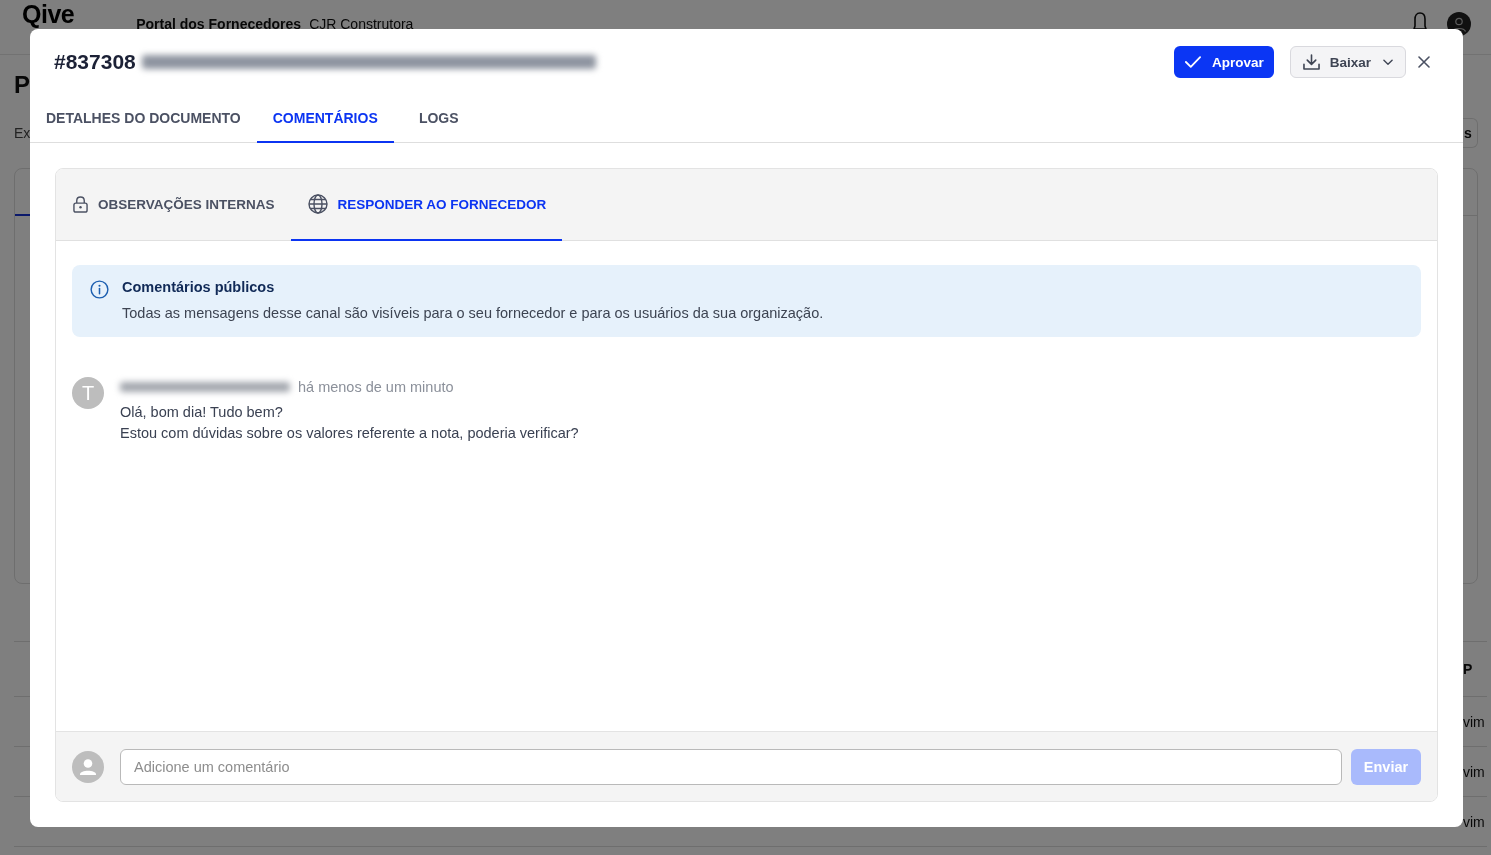 This screenshot has width=1491, height=855. What do you see at coordinates (349, 433) in the screenshot?
I see `comment-text: Estou com dúvidas sobre os valores referente a nota, poderia verificar?` at bounding box center [349, 433].